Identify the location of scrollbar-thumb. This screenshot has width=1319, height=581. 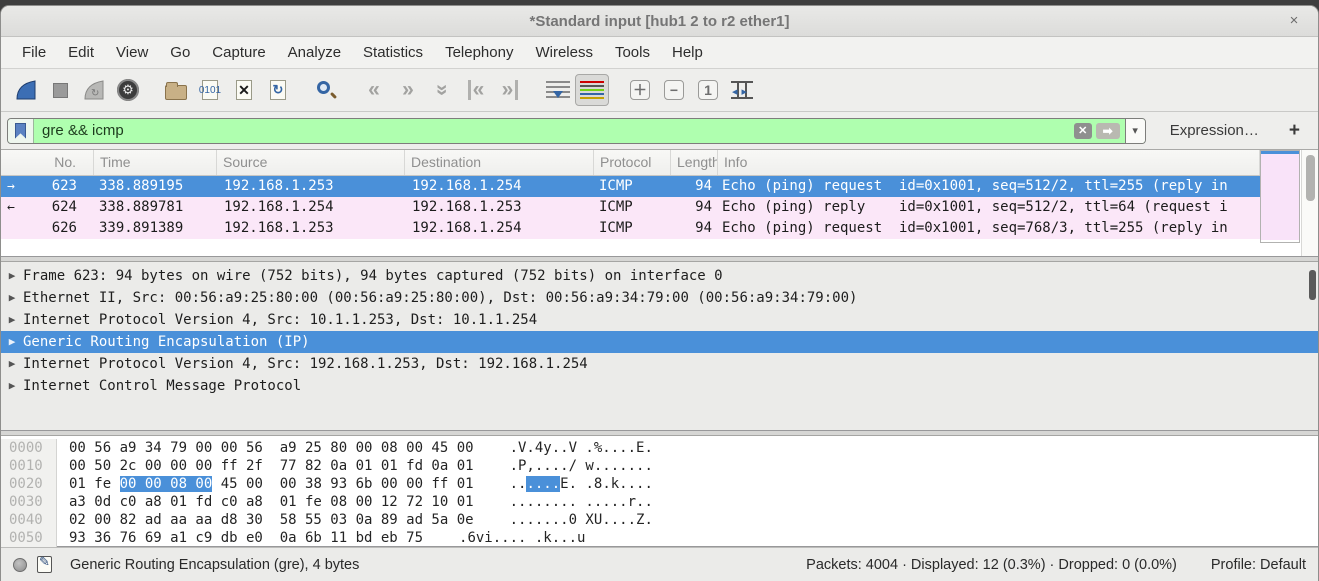
(1310, 178).